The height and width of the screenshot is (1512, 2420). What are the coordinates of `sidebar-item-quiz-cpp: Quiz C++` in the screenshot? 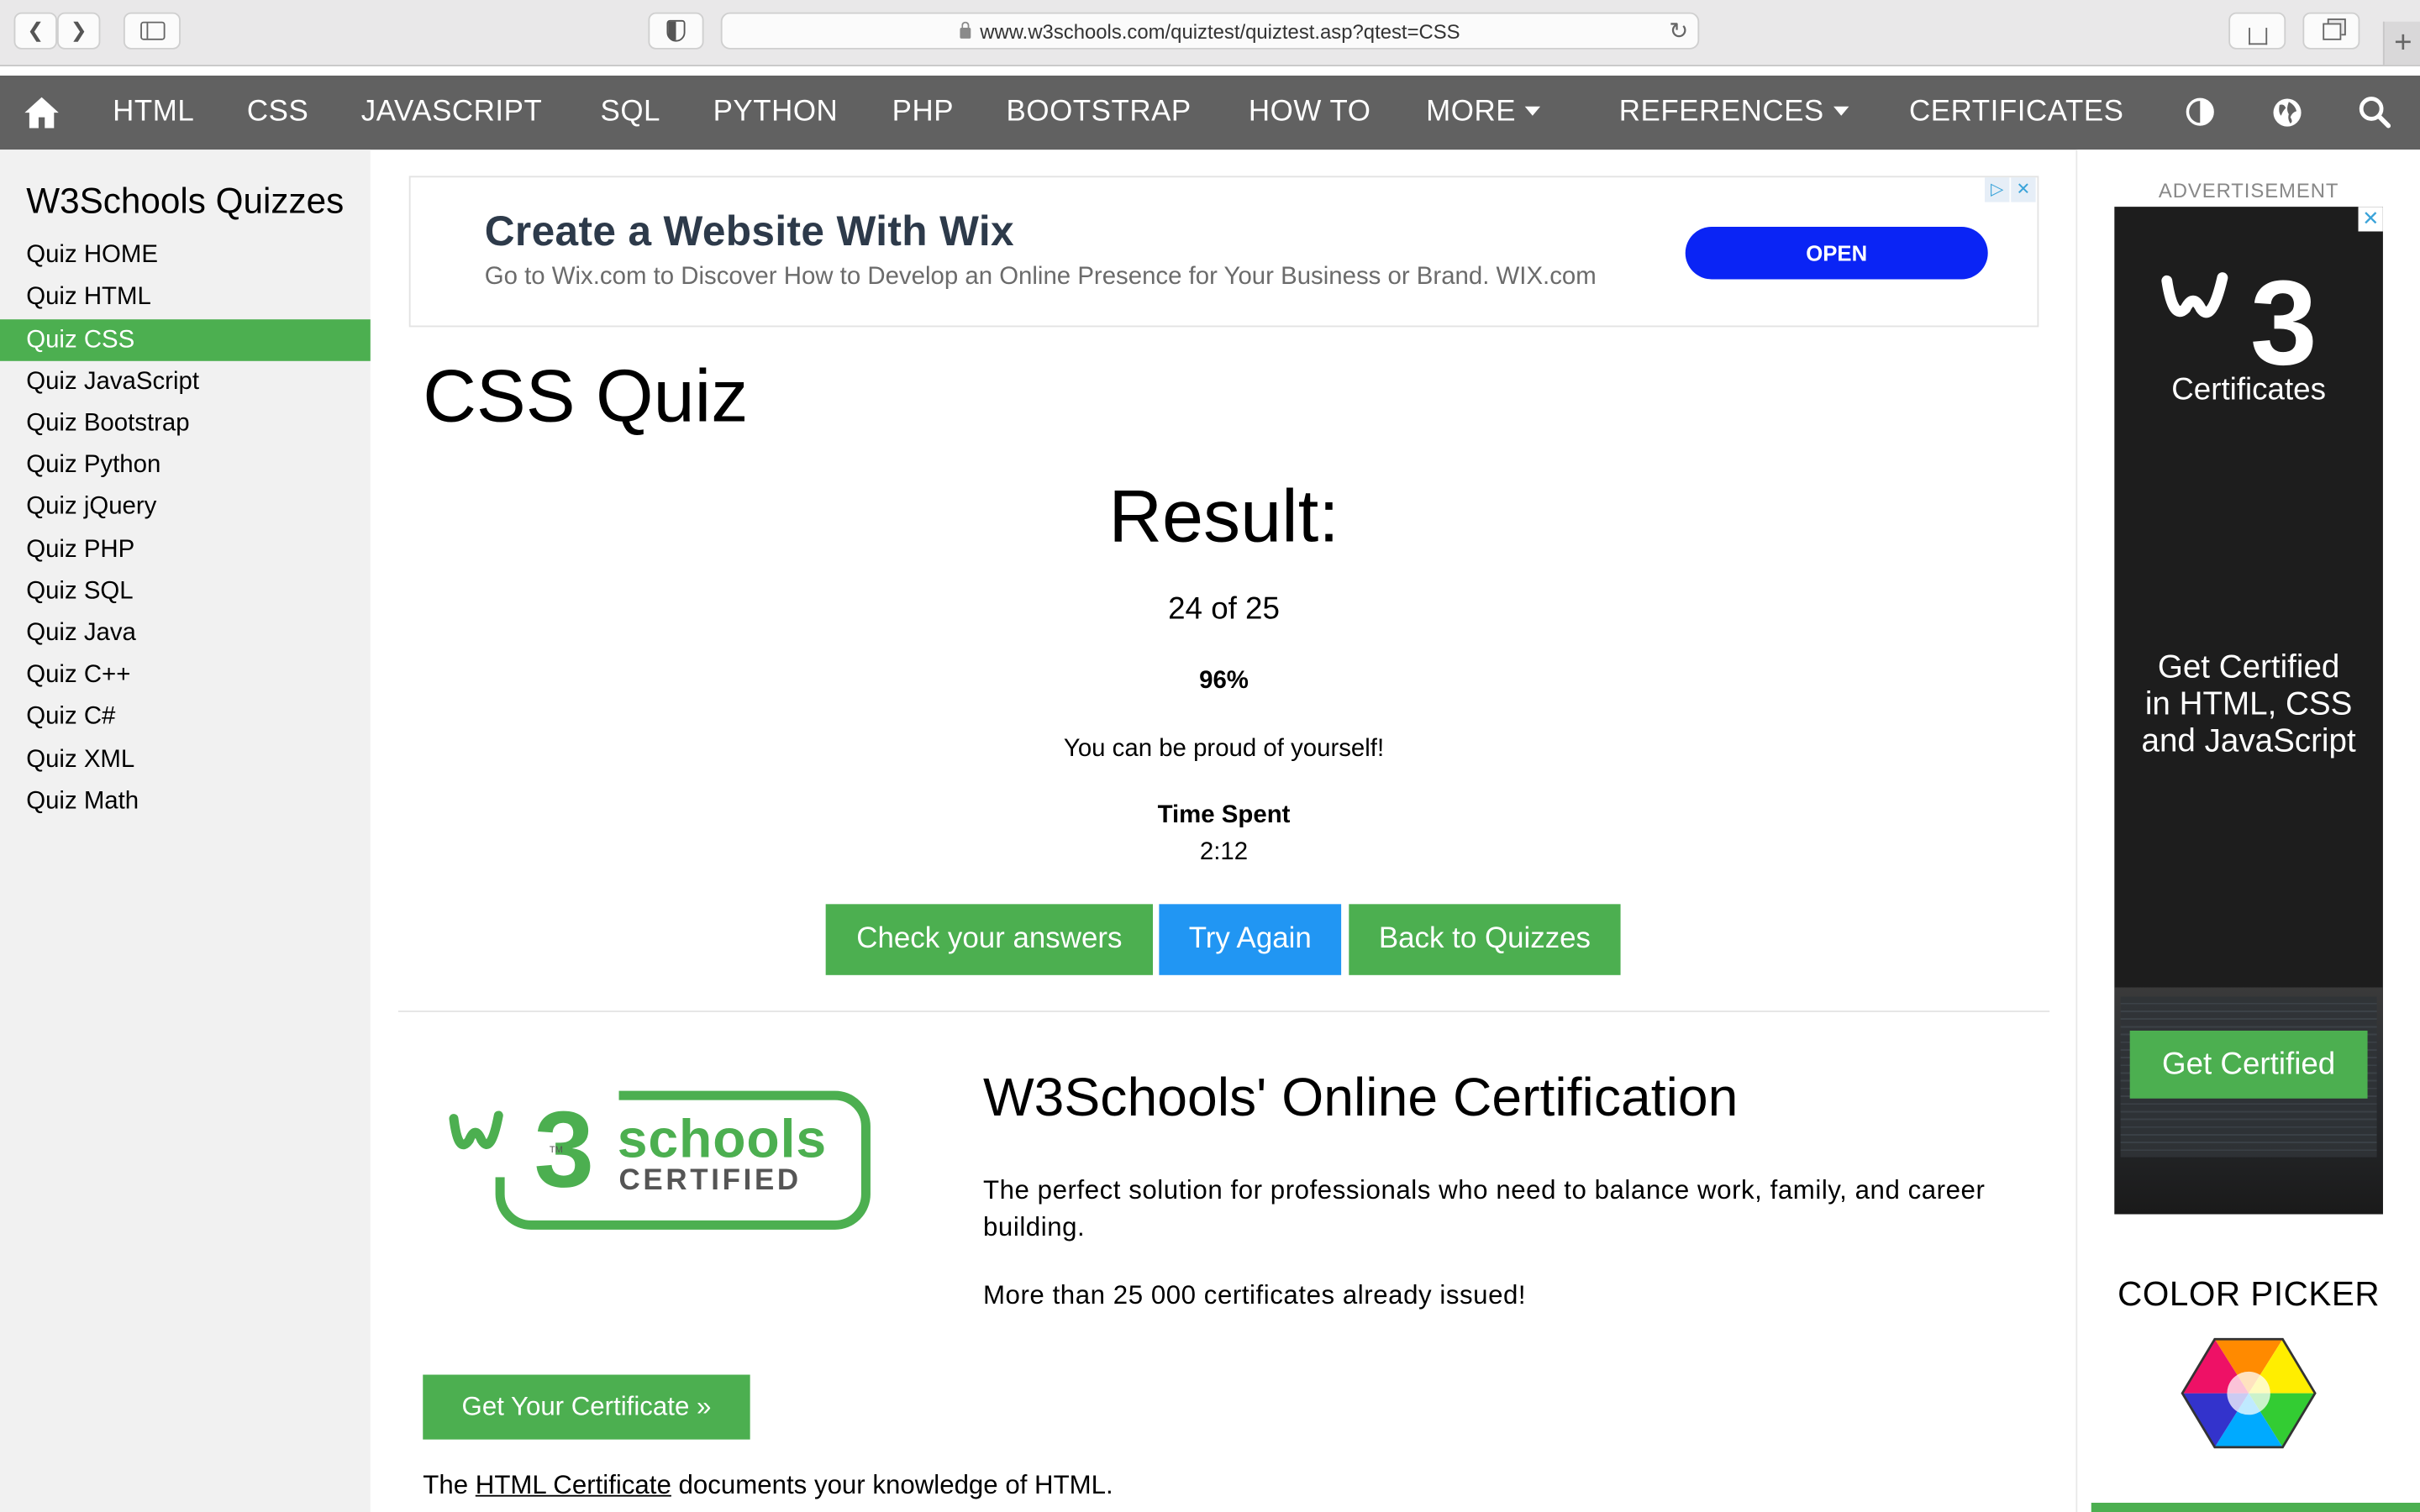 It's located at (185, 675).